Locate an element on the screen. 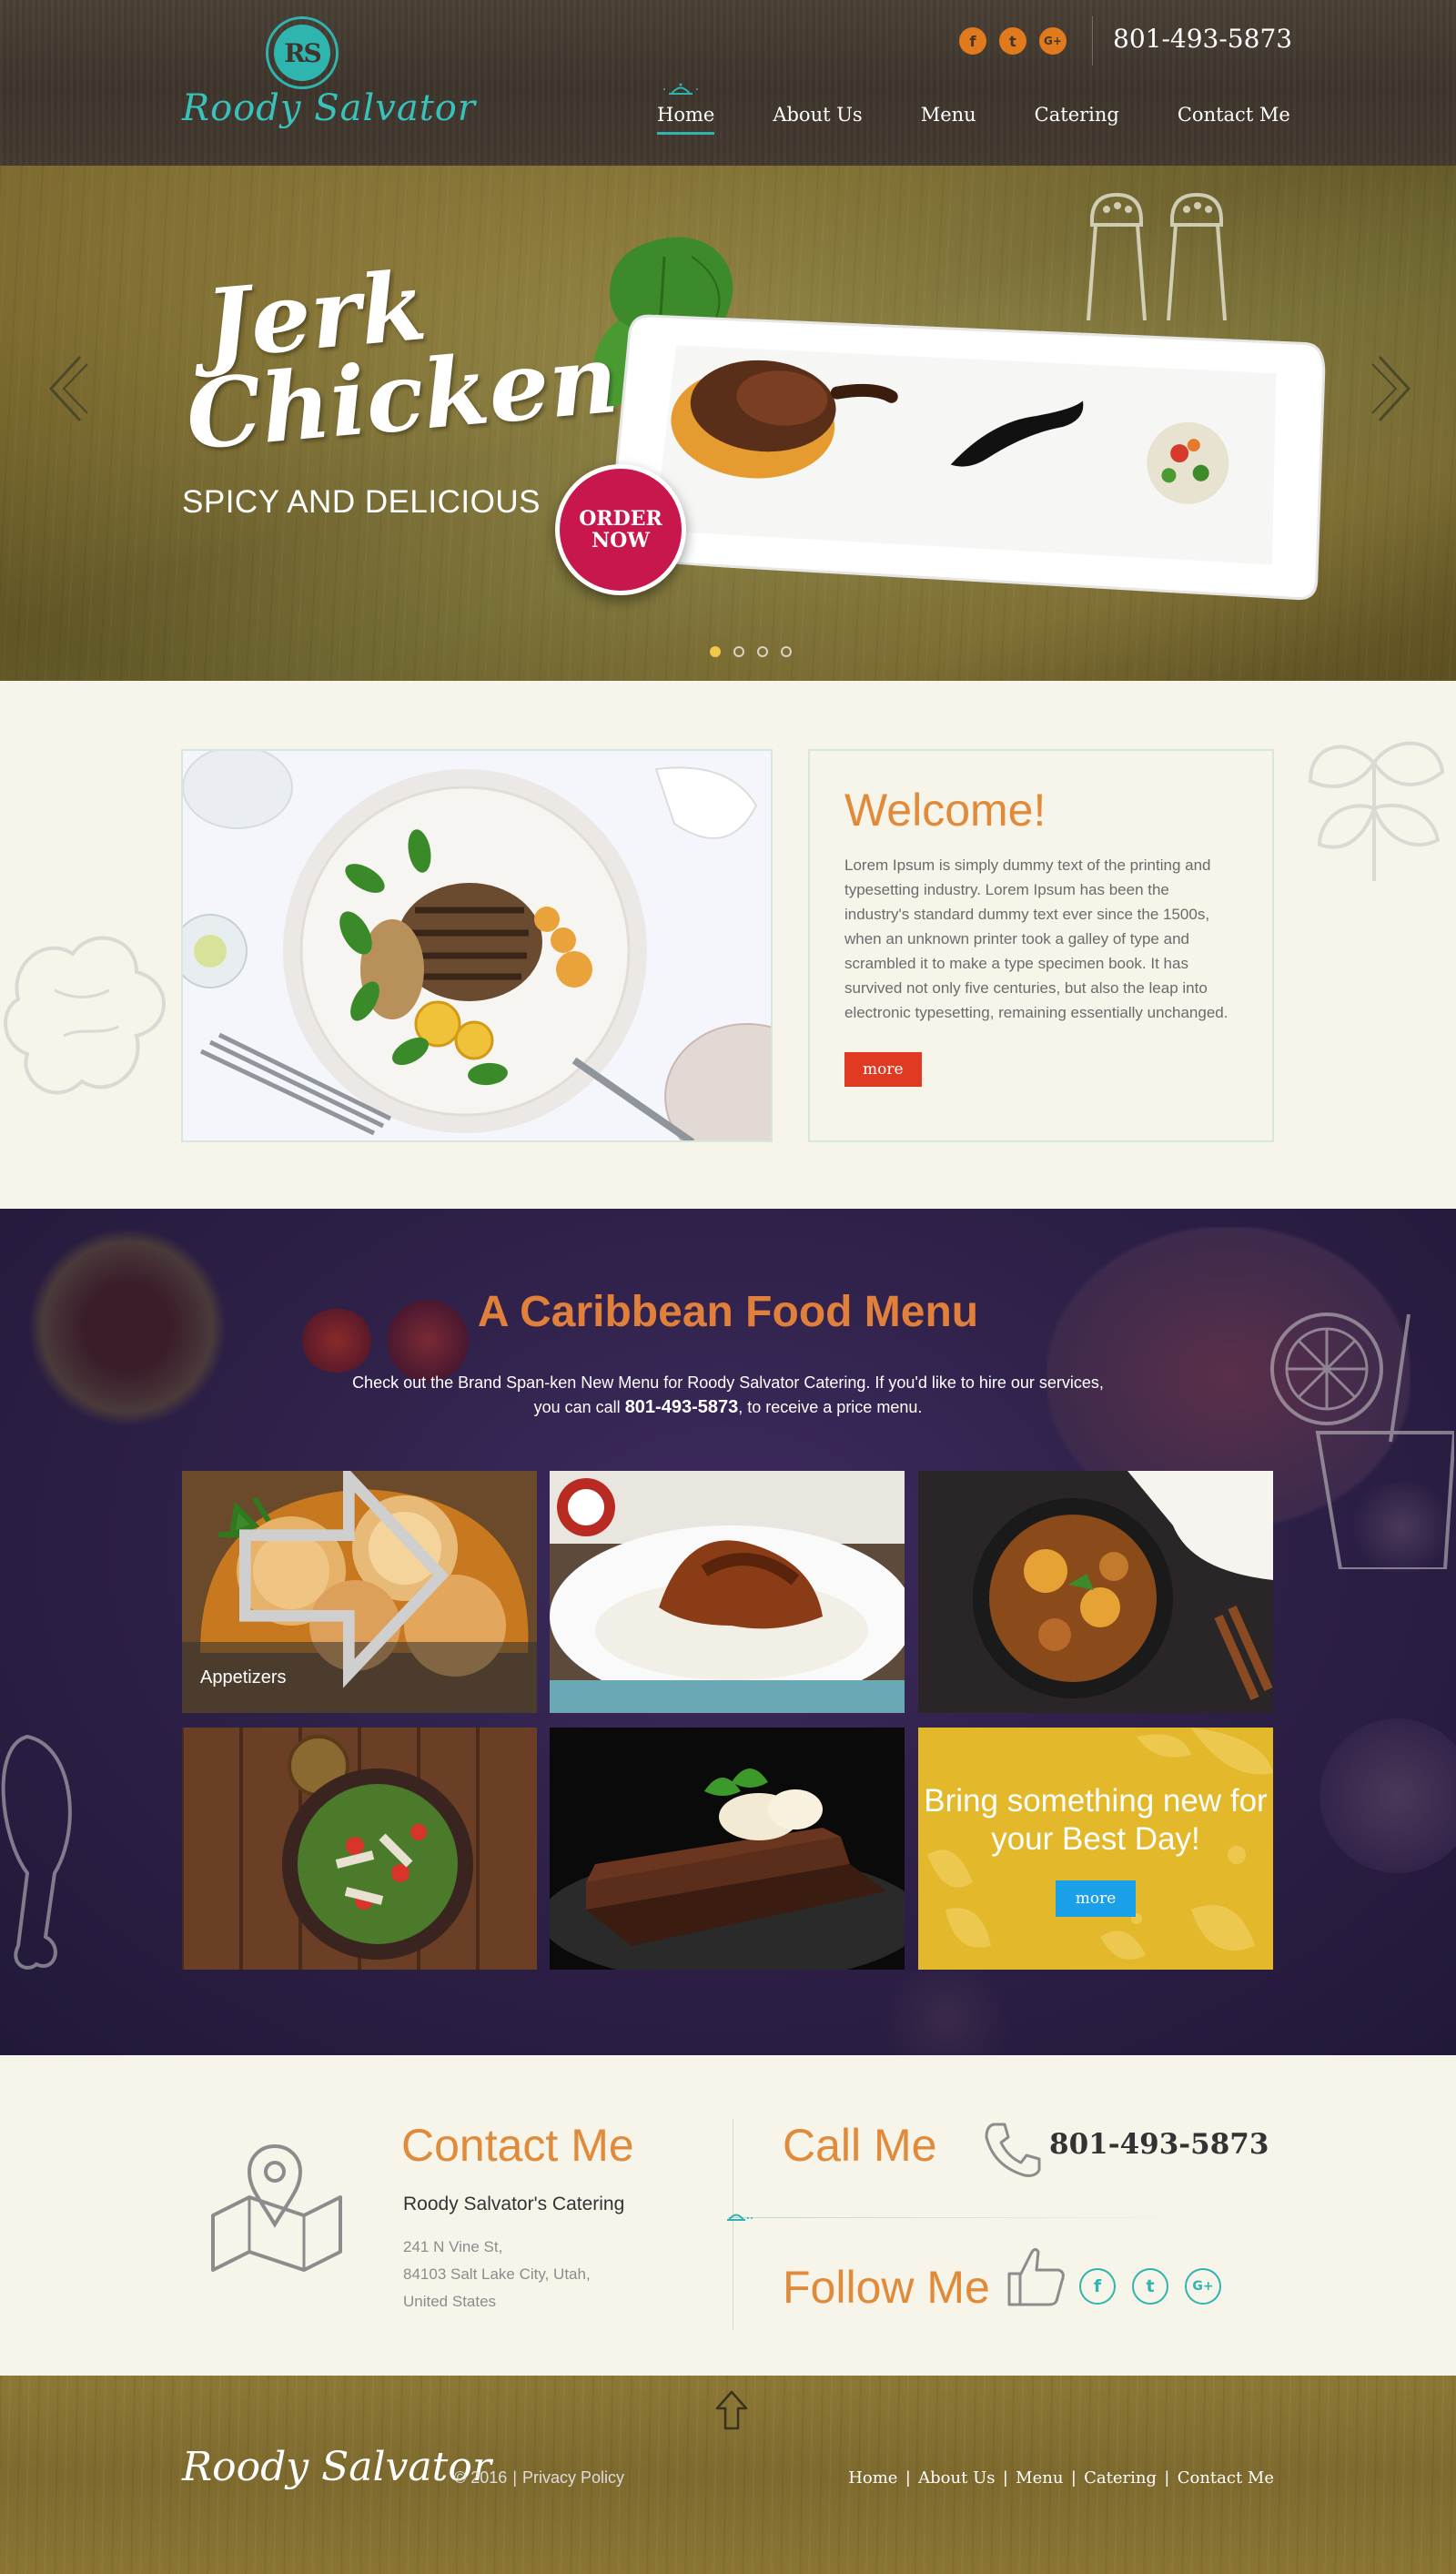 The height and width of the screenshot is (2574, 1456). main-nav: Home About Us Menu Catering Contact Me is located at coordinates (973, 119).